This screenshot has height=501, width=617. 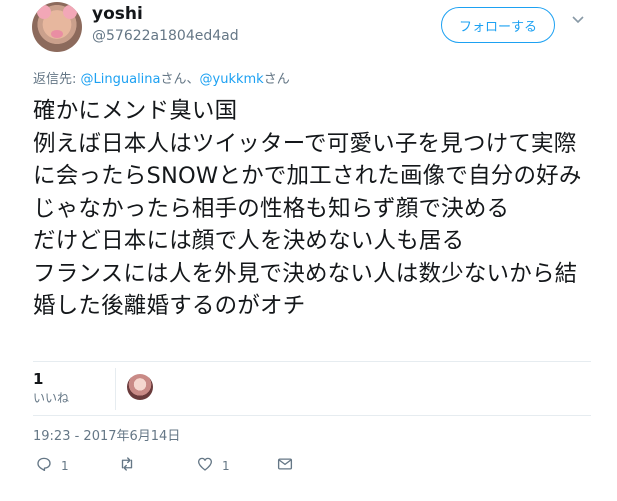 I want to click on likes-stat: 1 いいね, so click(x=74, y=389).